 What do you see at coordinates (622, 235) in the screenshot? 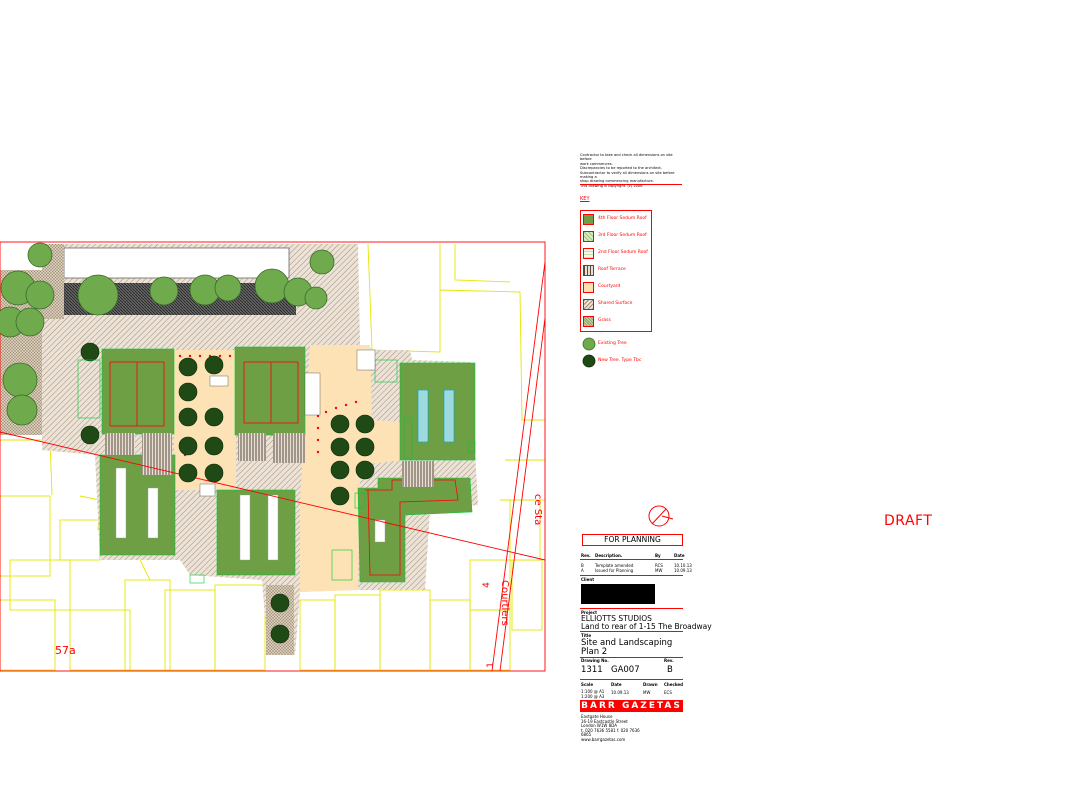
I see `key-label: 3rd Floor Sedum Roof` at bounding box center [622, 235].